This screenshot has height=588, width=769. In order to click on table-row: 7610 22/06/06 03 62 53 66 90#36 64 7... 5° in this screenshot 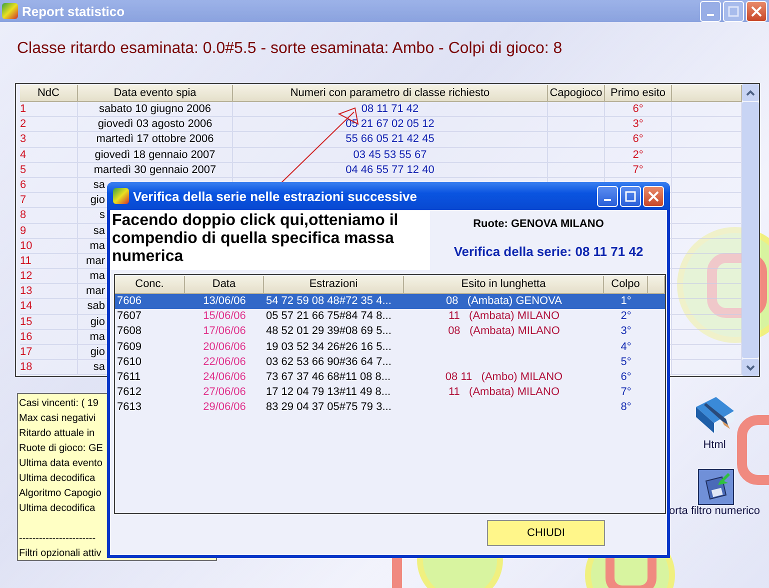, I will do `click(390, 362)`.